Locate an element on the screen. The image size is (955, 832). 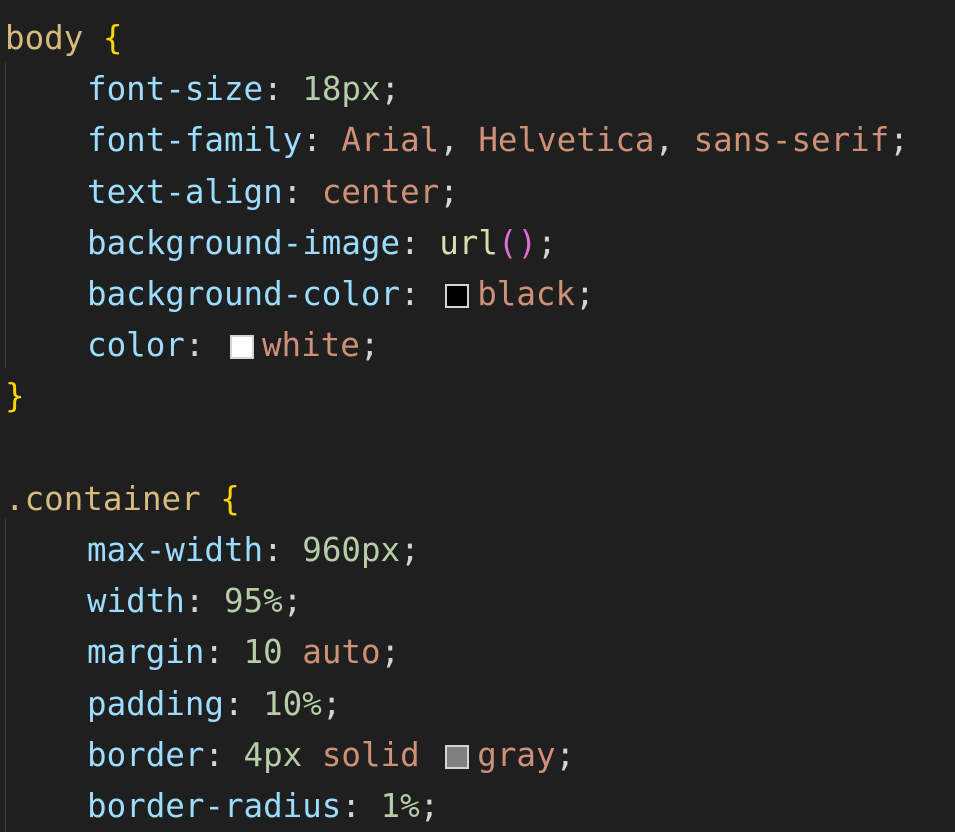
code-token-value: solid is located at coordinates (370, 754).